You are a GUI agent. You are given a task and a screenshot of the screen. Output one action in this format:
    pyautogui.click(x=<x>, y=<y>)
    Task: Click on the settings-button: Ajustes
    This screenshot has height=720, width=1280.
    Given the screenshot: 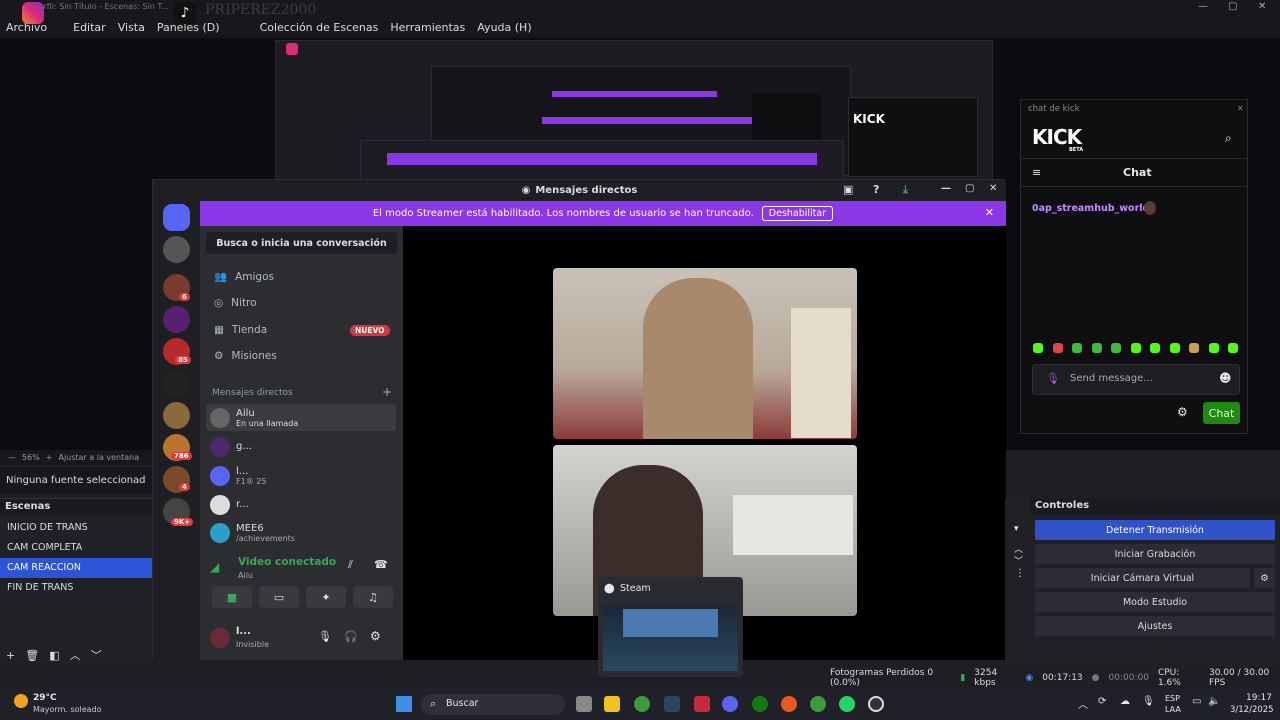 What is the action you would take?
    pyautogui.click(x=1155, y=626)
    